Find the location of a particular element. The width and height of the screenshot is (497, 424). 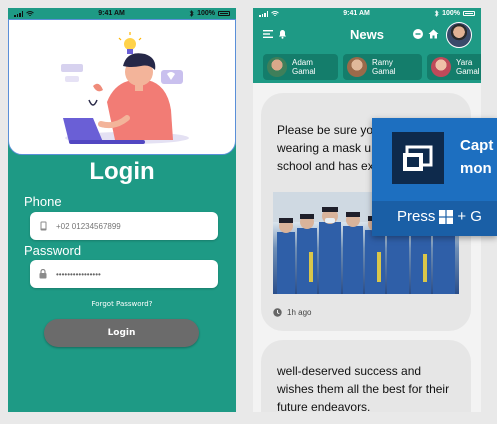

phone-icon is located at coordinates (43, 226).